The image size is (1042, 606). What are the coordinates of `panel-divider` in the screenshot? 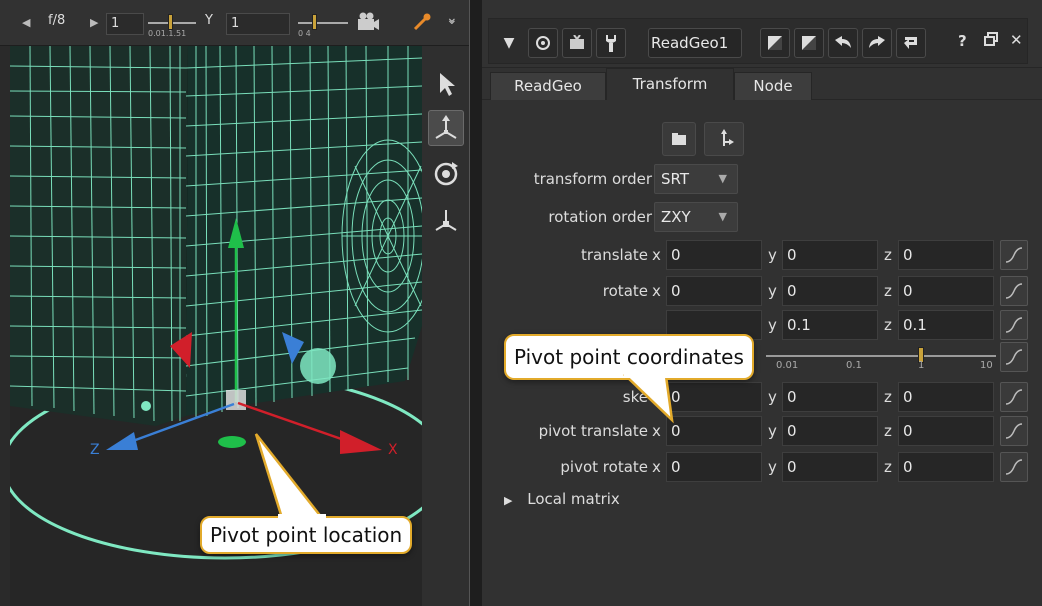 It's located at (476, 303).